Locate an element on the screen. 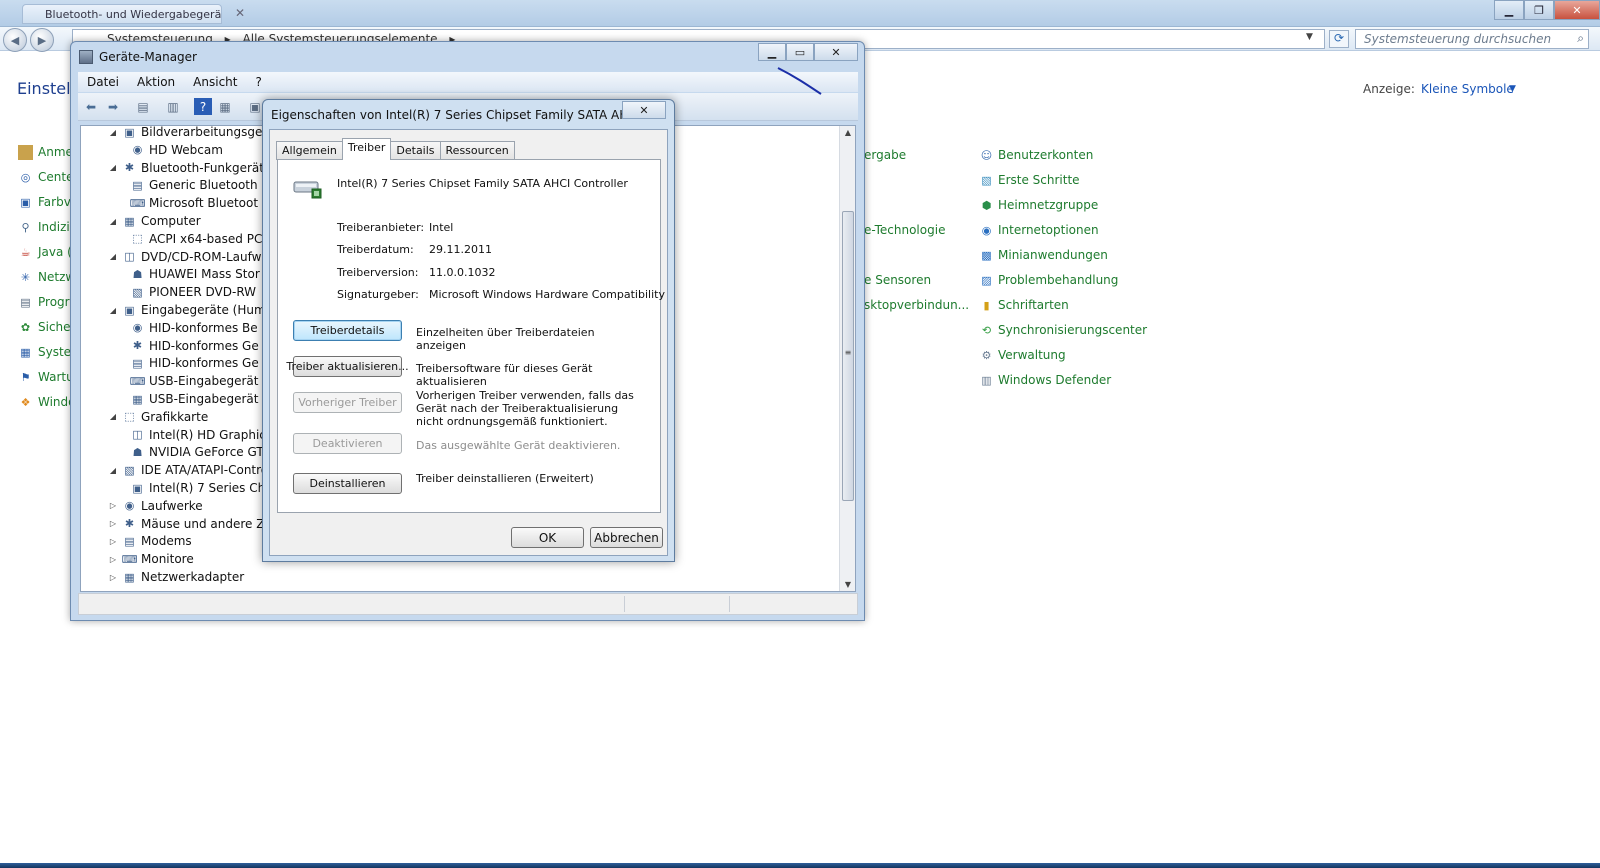 Image resolution: width=1600 pixels, height=868 pixels. driver-details-button: Treiberdetails is located at coordinates (347, 330).